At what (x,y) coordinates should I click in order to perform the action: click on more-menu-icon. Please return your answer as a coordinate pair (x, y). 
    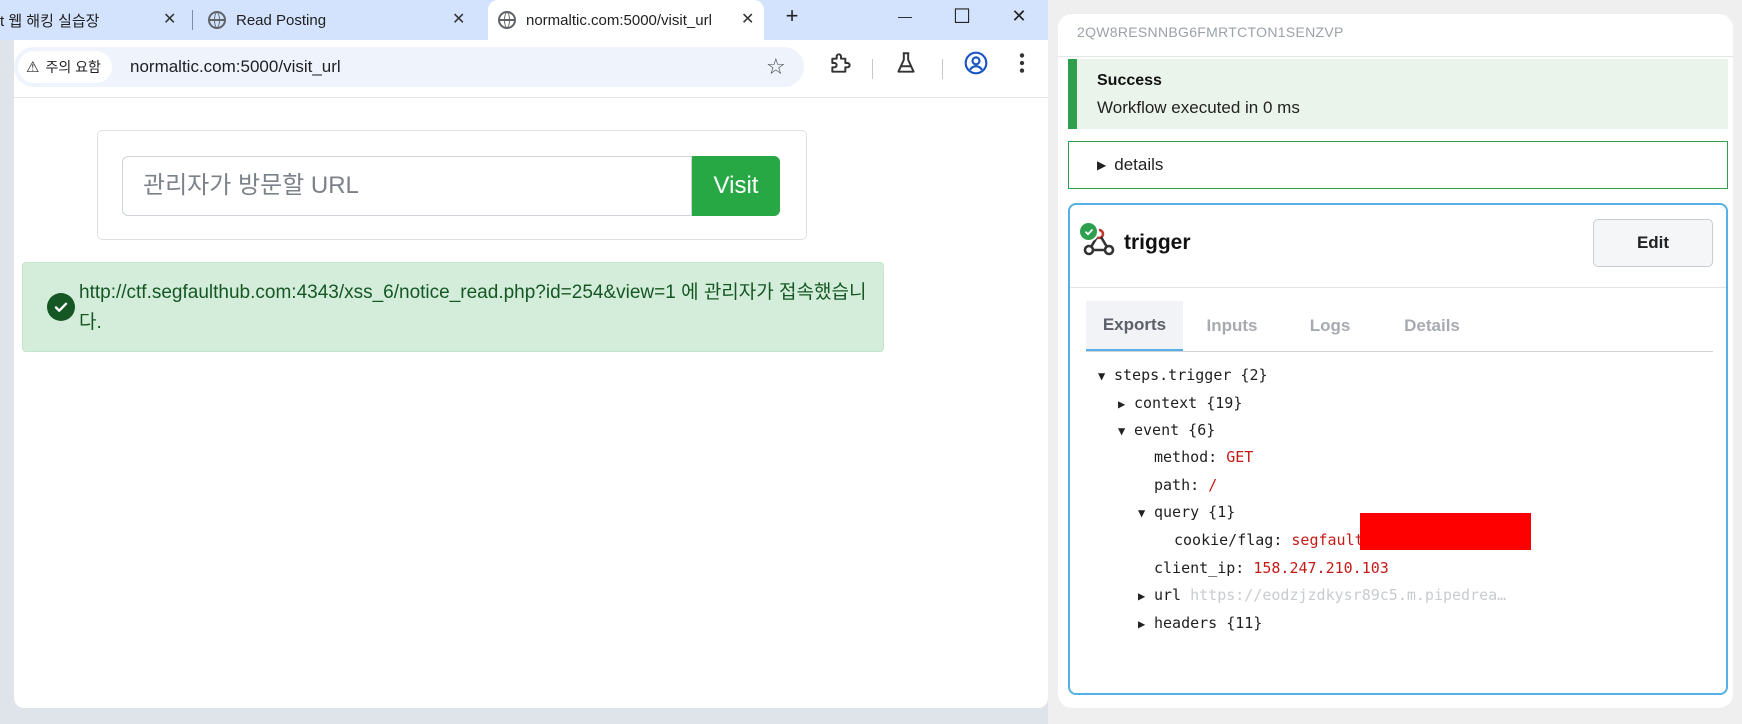
    Looking at the image, I should click on (1022, 63).